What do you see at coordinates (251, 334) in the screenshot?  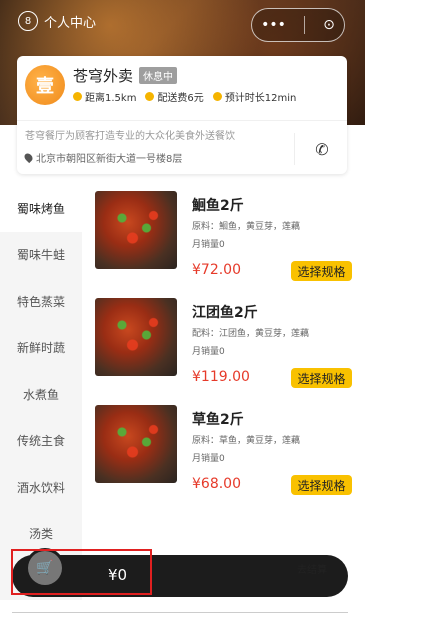 I see `product-description: 配料：江团鱼，黄豆芽，莲藕` at bounding box center [251, 334].